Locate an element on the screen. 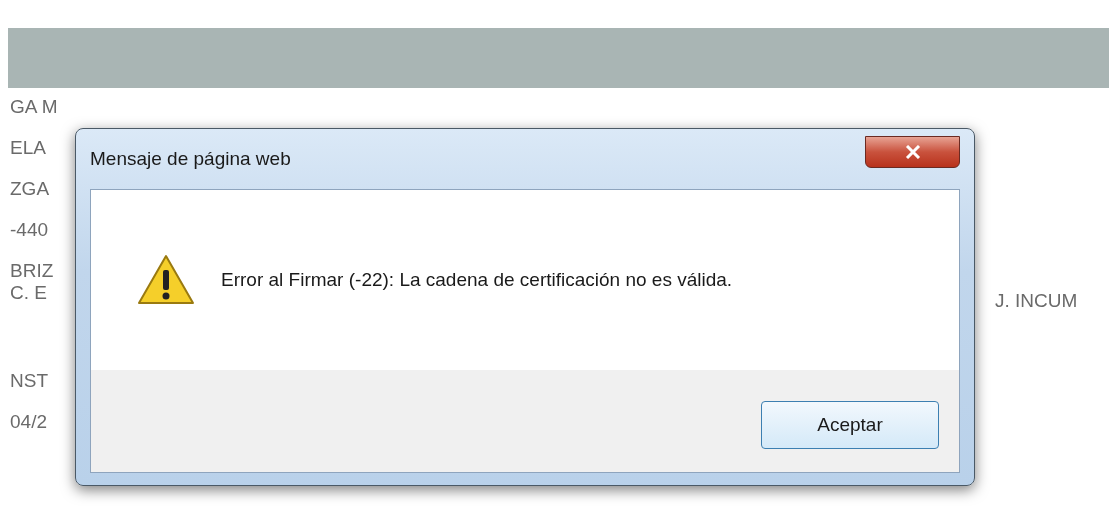  page-text: NST is located at coordinates (29, 381).